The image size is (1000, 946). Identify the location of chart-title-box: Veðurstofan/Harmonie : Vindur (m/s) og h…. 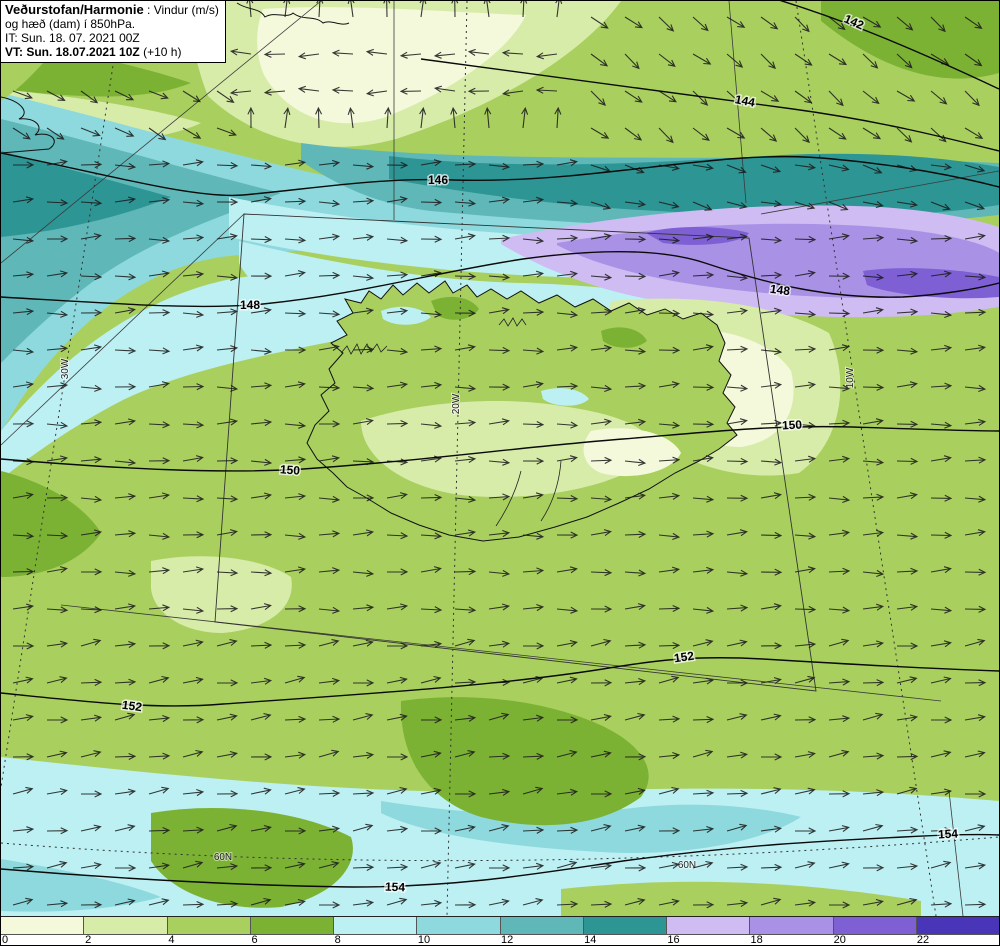
(113, 32).